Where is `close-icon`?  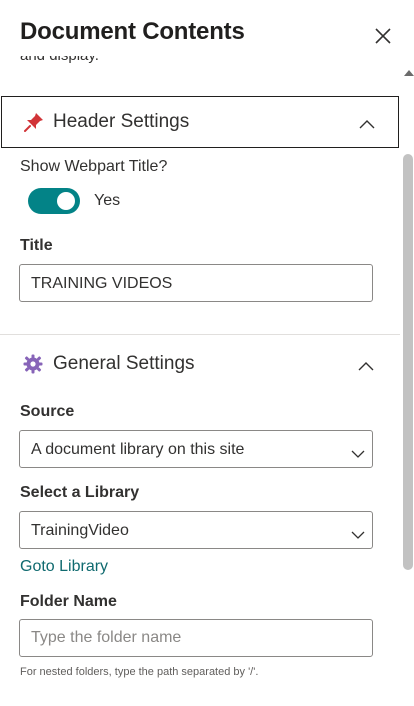 close-icon is located at coordinates (383, 36).